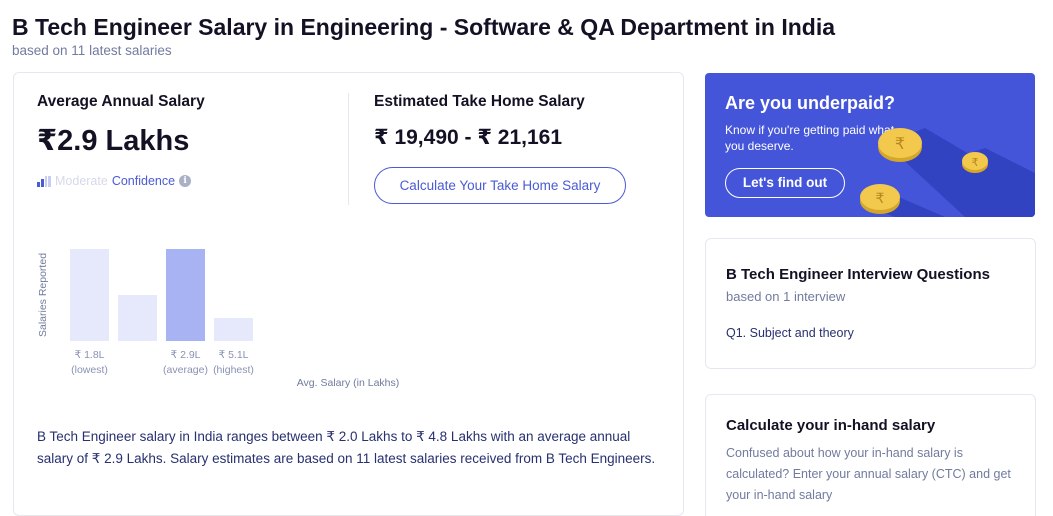  What do you see at coordinates (468, 137) in the screenshot?
I see `take-home-value: ₹ 19,490 - ₹ 21,161` at bounding box center [468, 137].